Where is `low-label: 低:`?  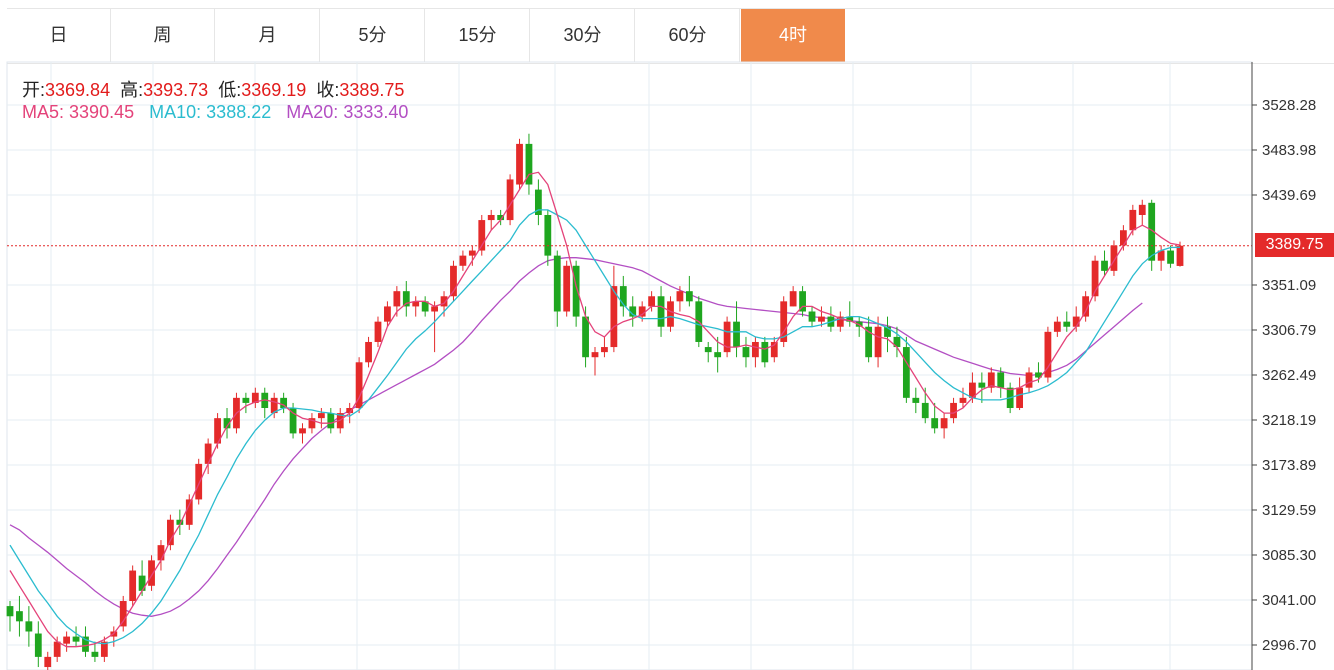 low-label: 低: is located at coordinates (230, 90).